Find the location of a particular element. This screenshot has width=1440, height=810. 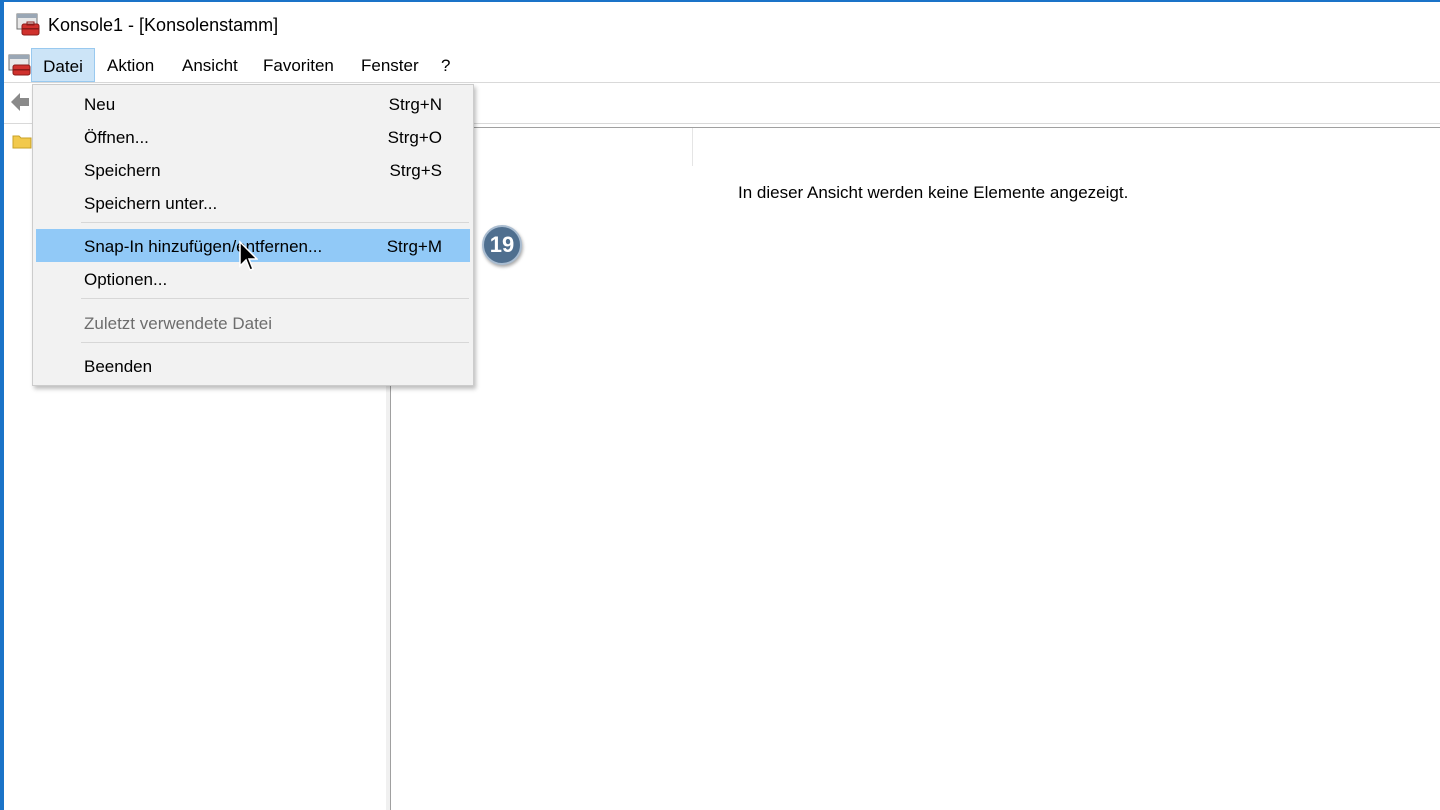

menu-aktion: Aktion is located at coordinates (130, 65).